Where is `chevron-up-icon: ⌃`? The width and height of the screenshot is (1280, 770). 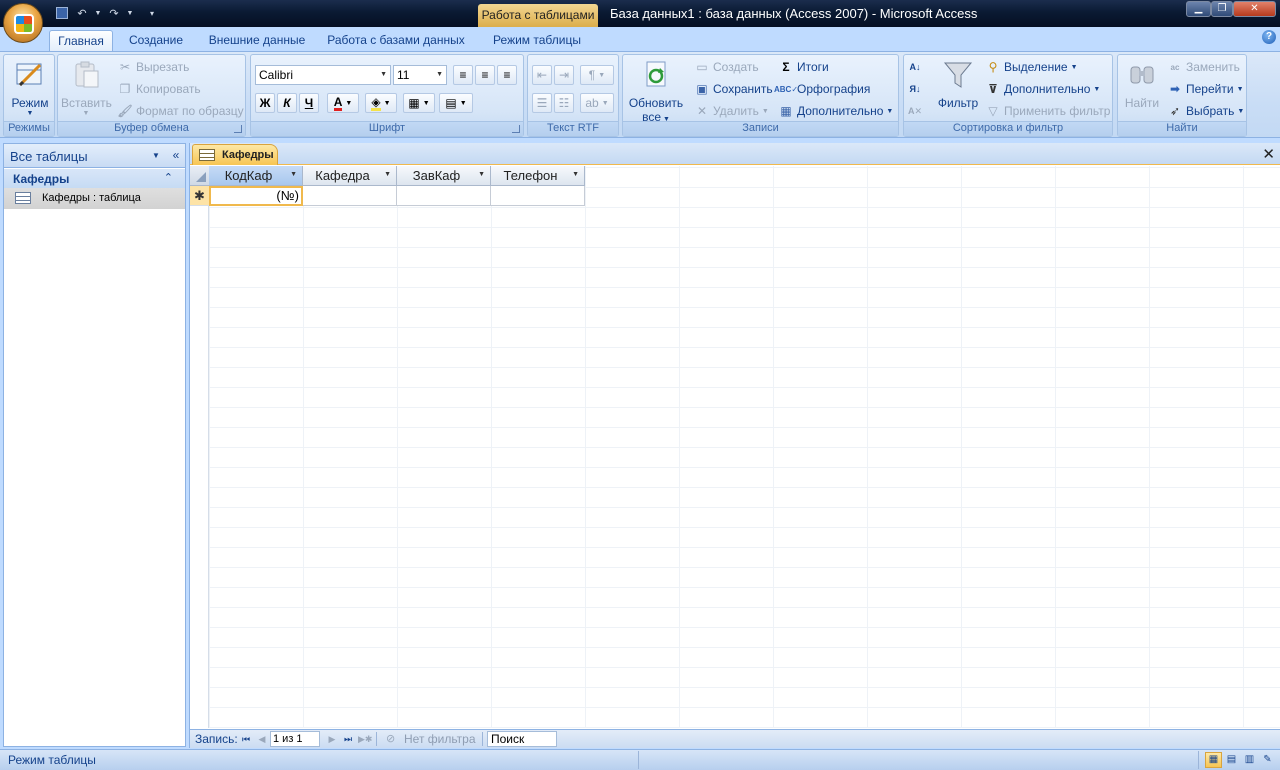 chevron-up-icon: ⌃ is located at coordinates (168, 177).